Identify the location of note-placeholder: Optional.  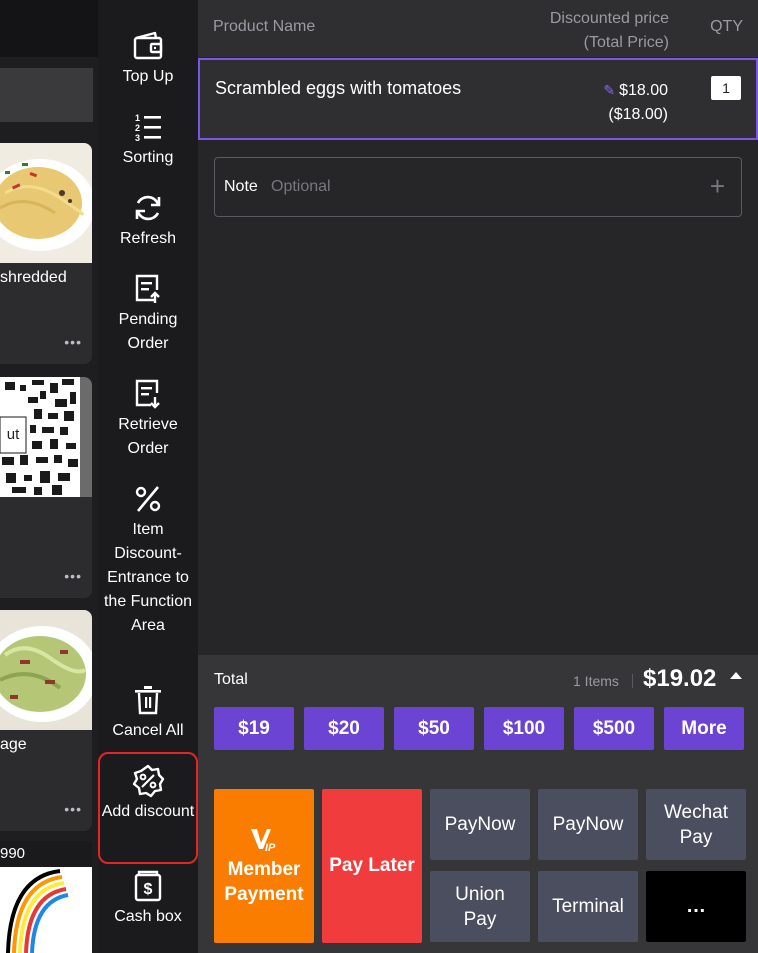
(301, 186).